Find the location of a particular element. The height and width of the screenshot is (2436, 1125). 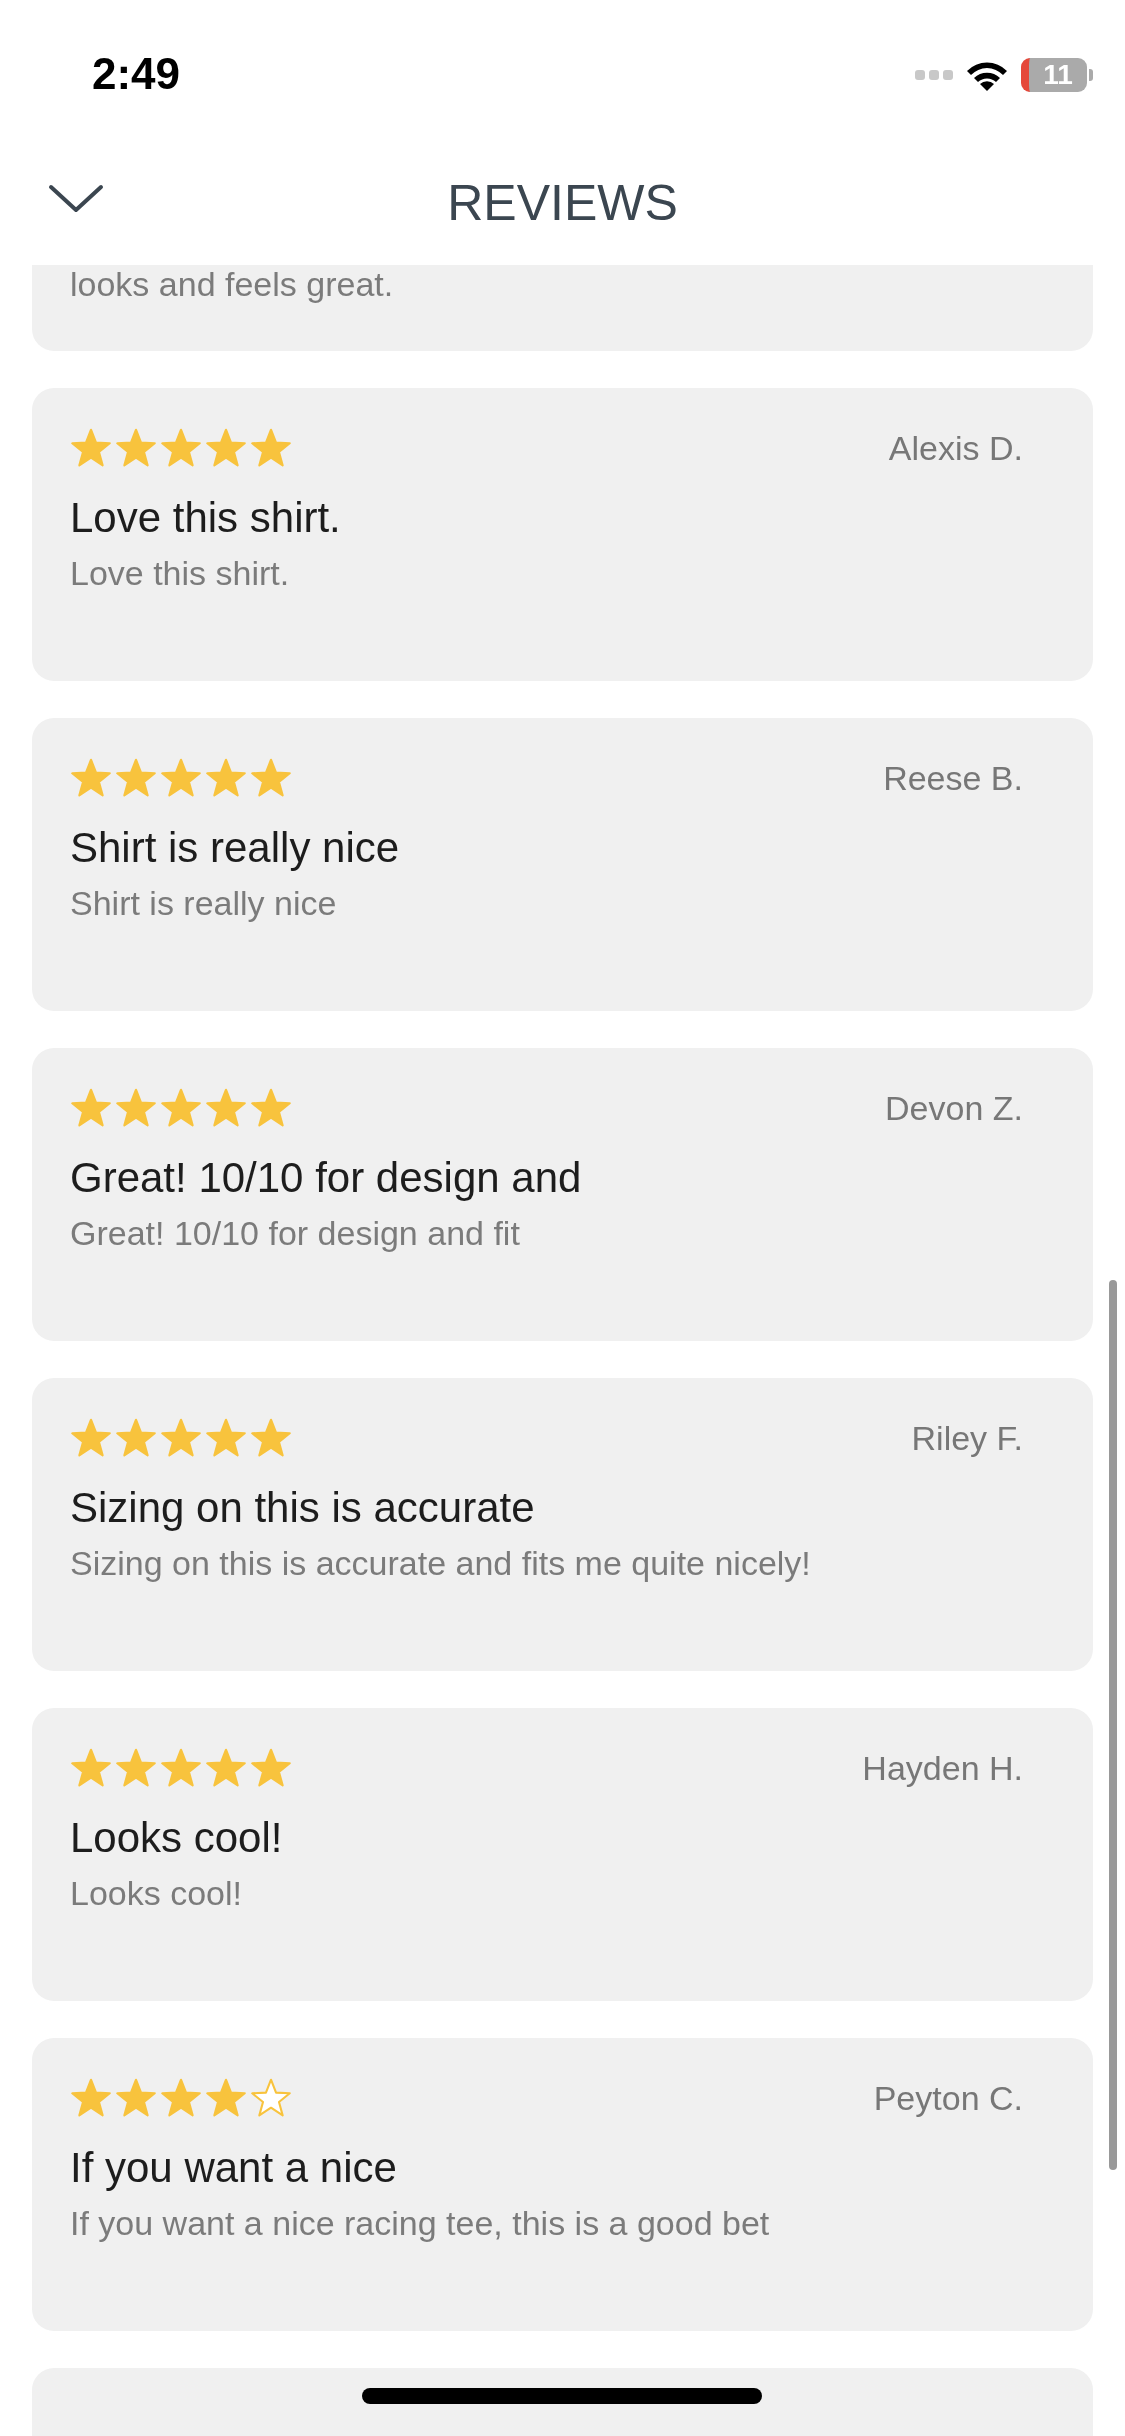

review-title: Sizing on this is accurate is located at coordinates (303, 1508).